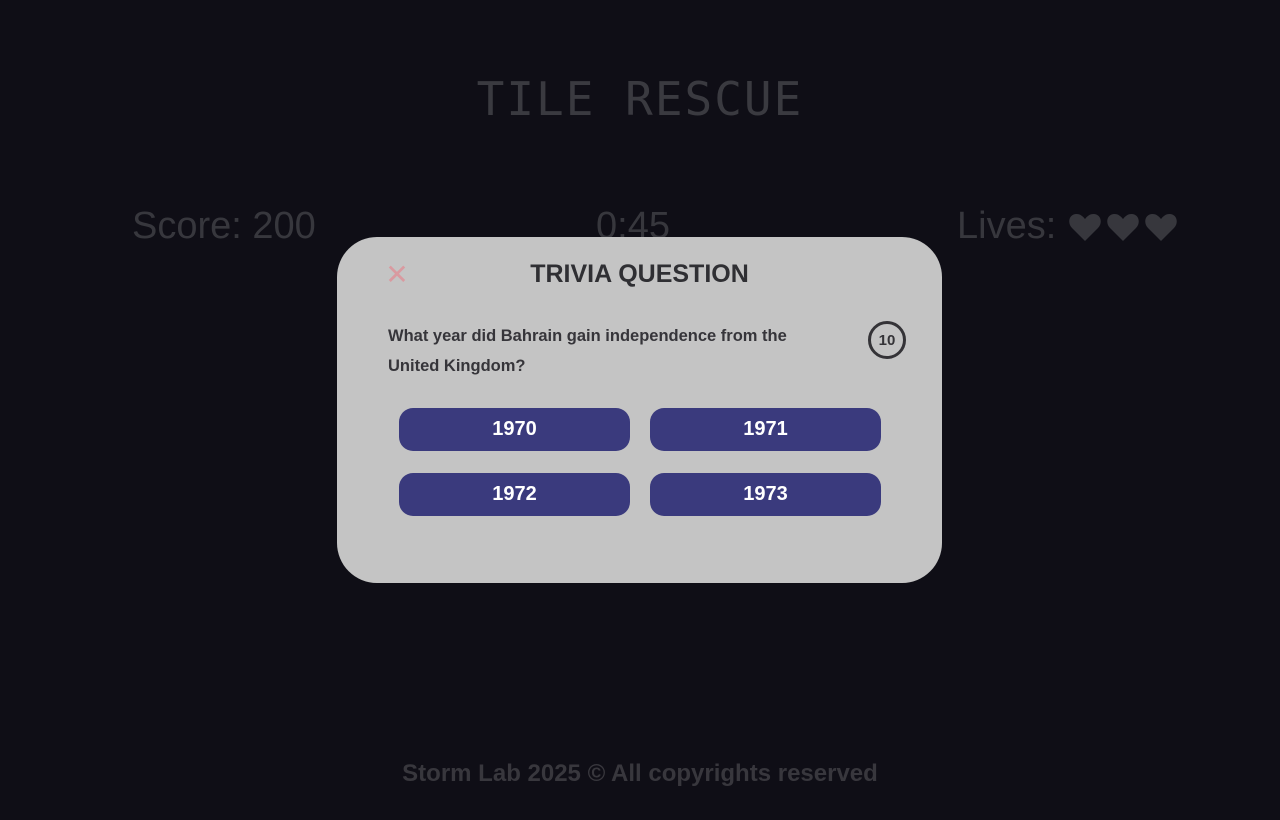  What do you see at coordinates (1007, 226) in the screenshot?
I see `lives-label: Lives:` at bounding box center [1007, 226].